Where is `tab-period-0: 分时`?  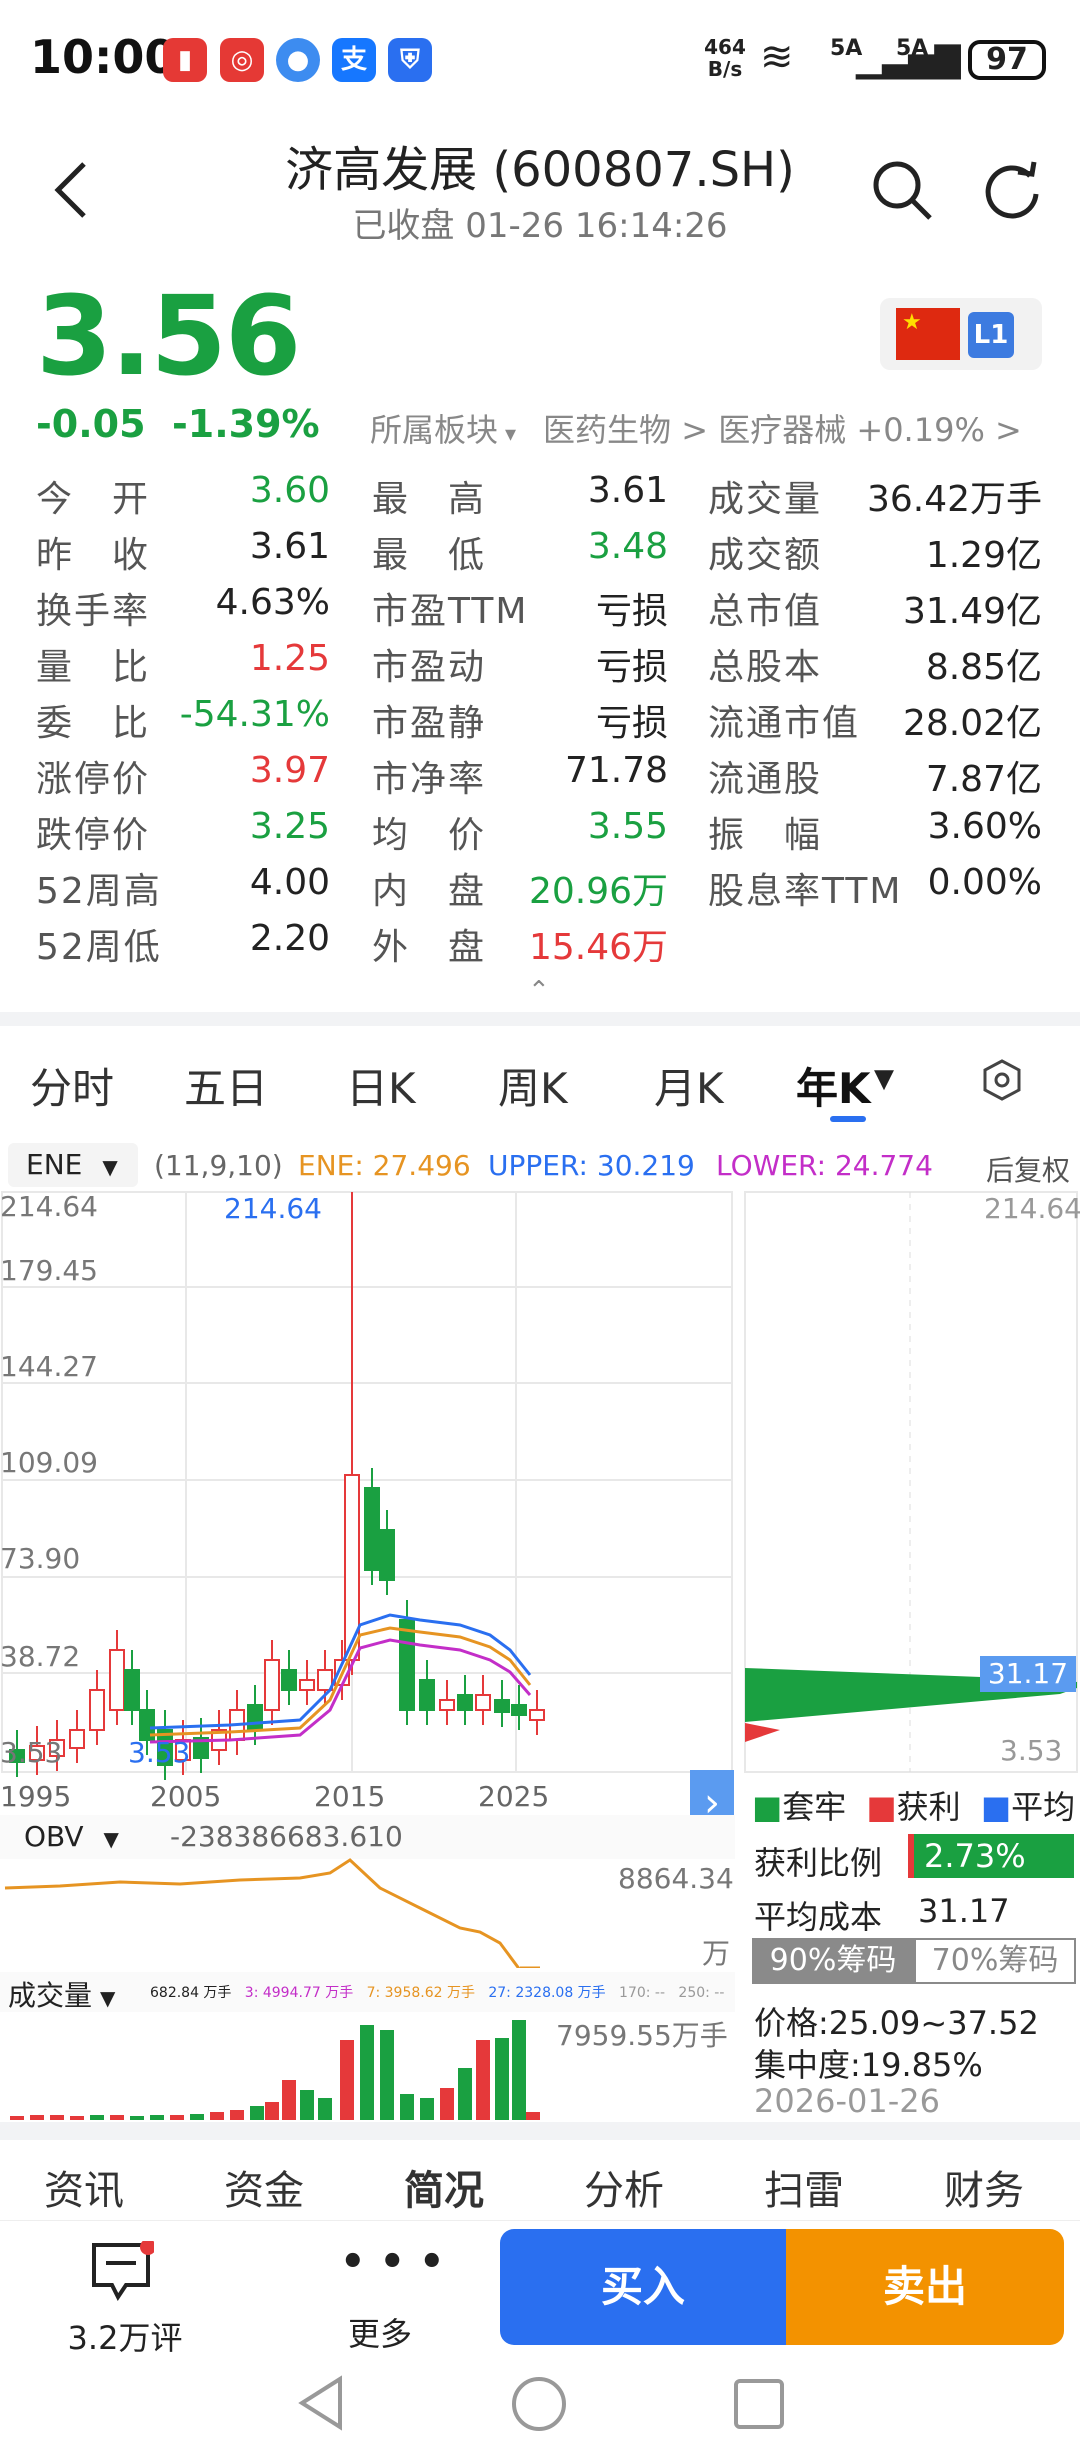
tab-period-0: 分时 is located at coordinates (72, 1085).